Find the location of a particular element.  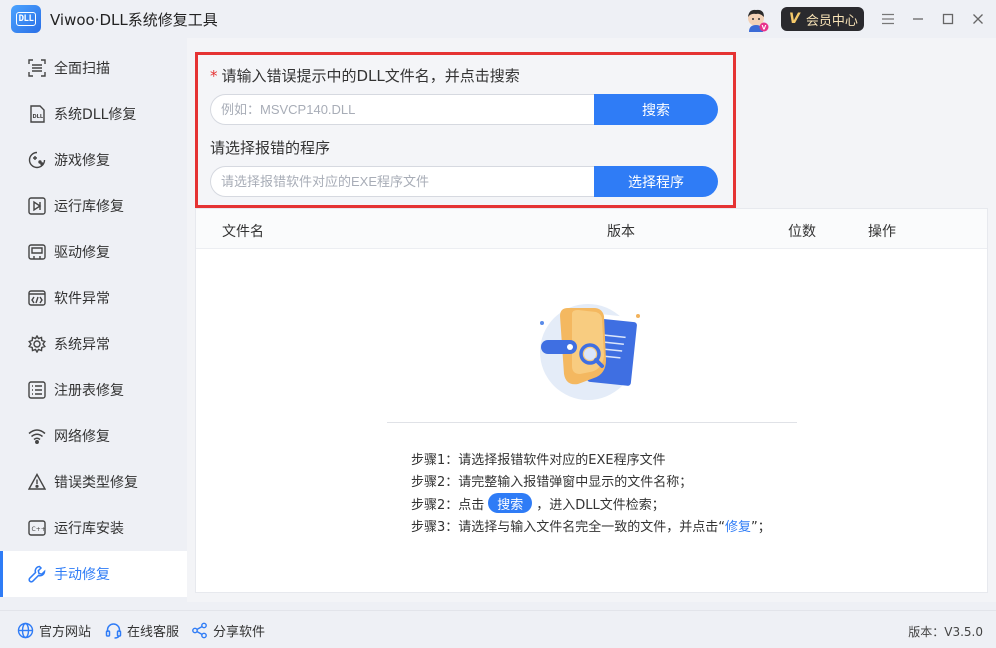

gear-icon is located at coordinates (37, 344).